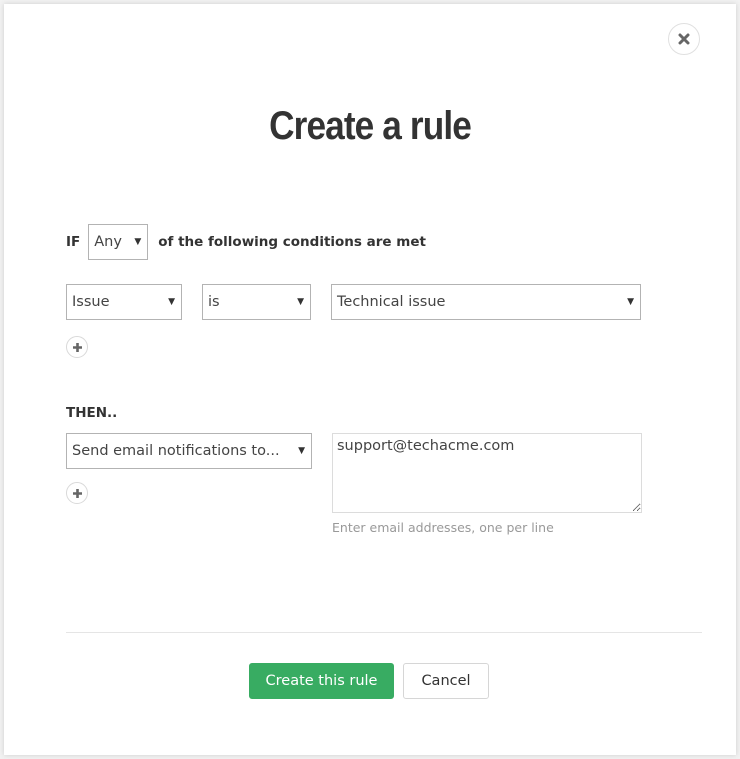 Image resolution: width=740 pixels, height=759 pixels. I want to click on condition-field-select: Issue ▼, so click(124, 302).